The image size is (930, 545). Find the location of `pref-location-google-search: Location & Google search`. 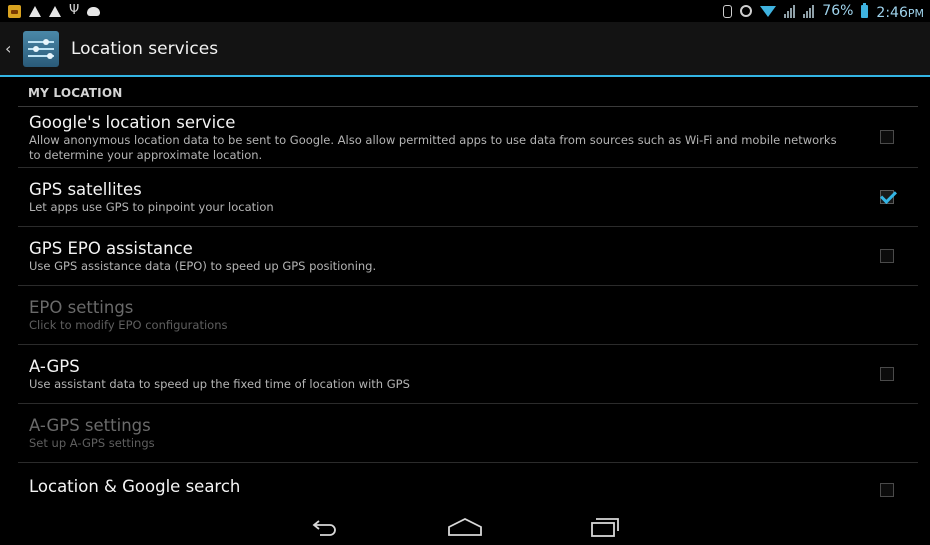

pref-location-google-search: Location & Google search is located at coordinates (468, 486).